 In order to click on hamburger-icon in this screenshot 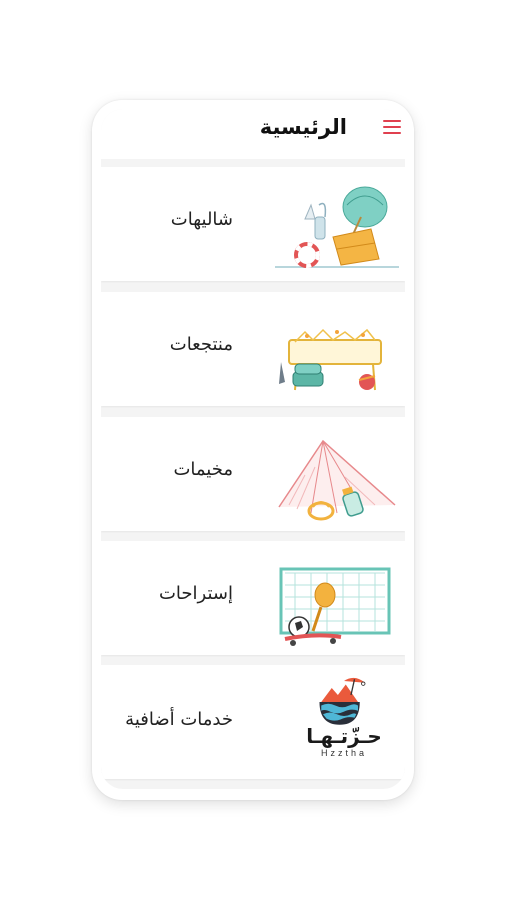, I will do `click(392, 127)`.